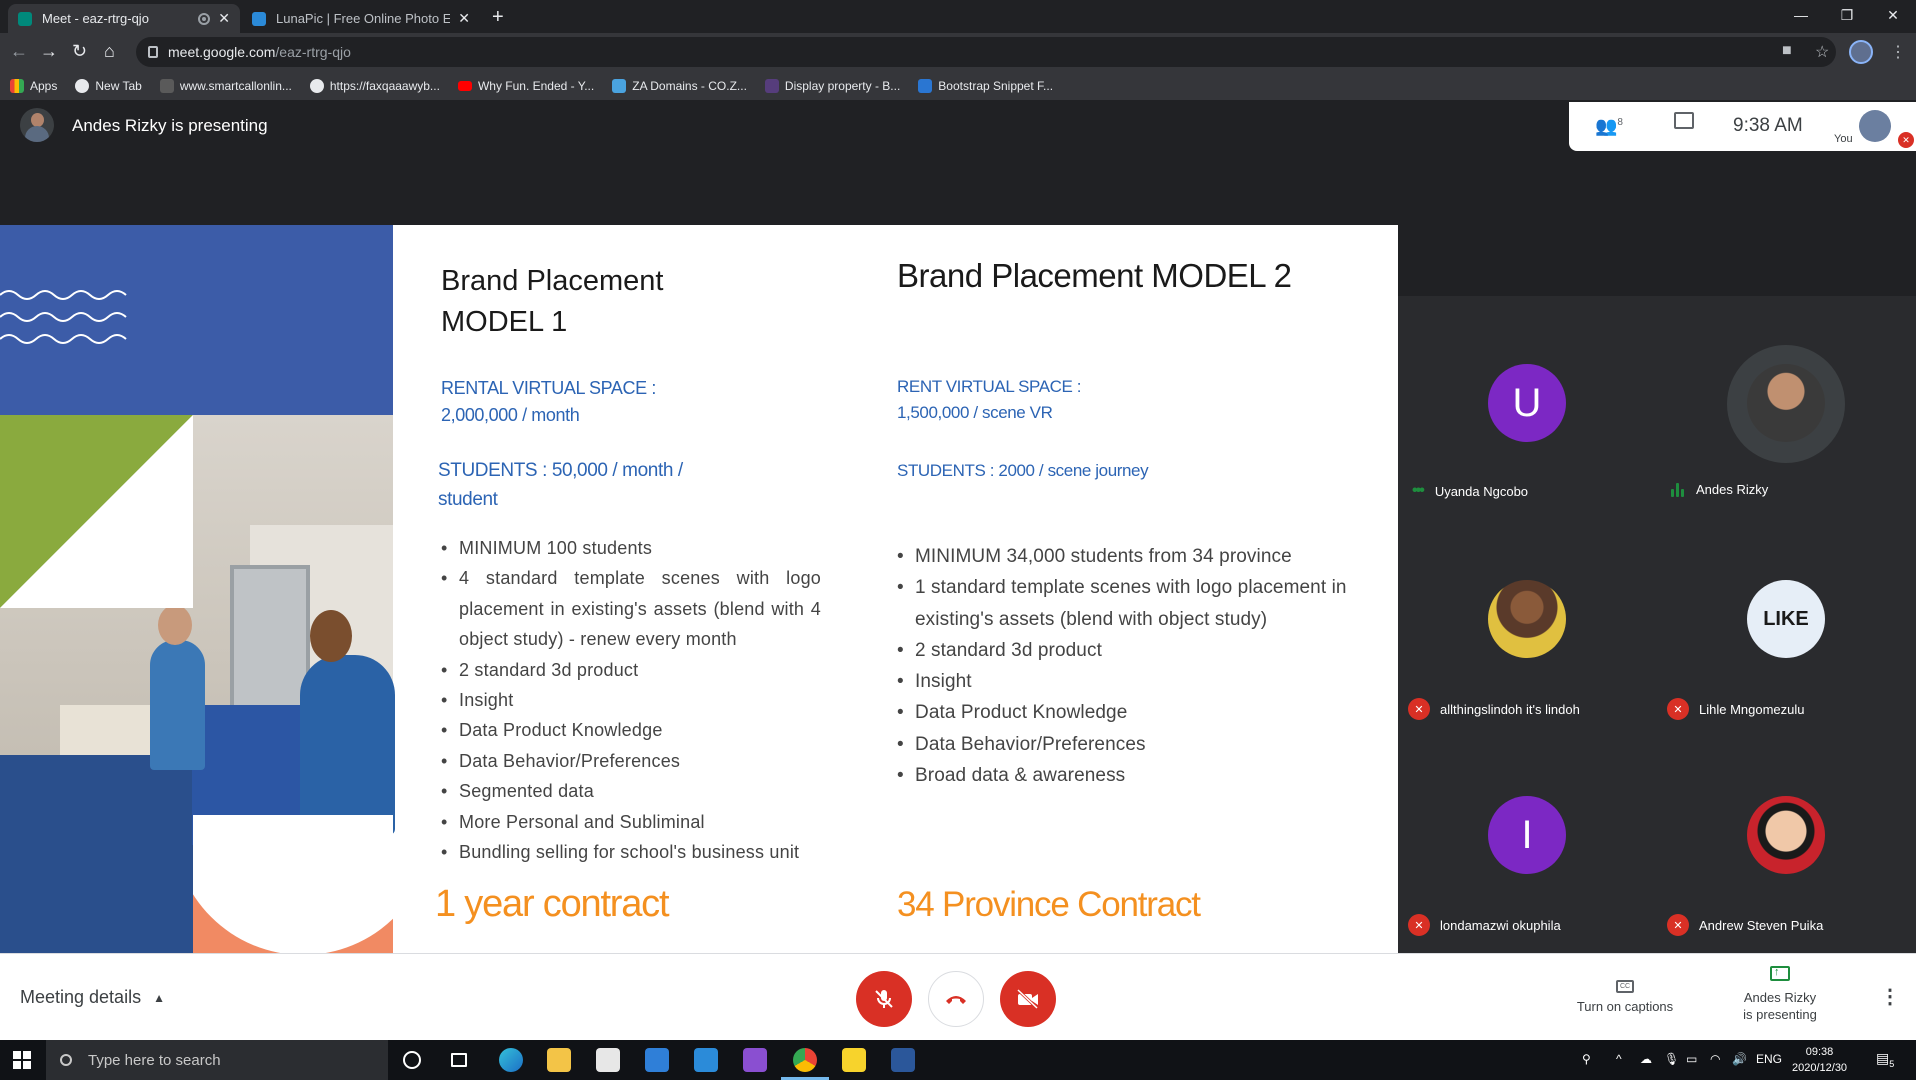  I want to click on vscode-icon, so click(706, 1060).